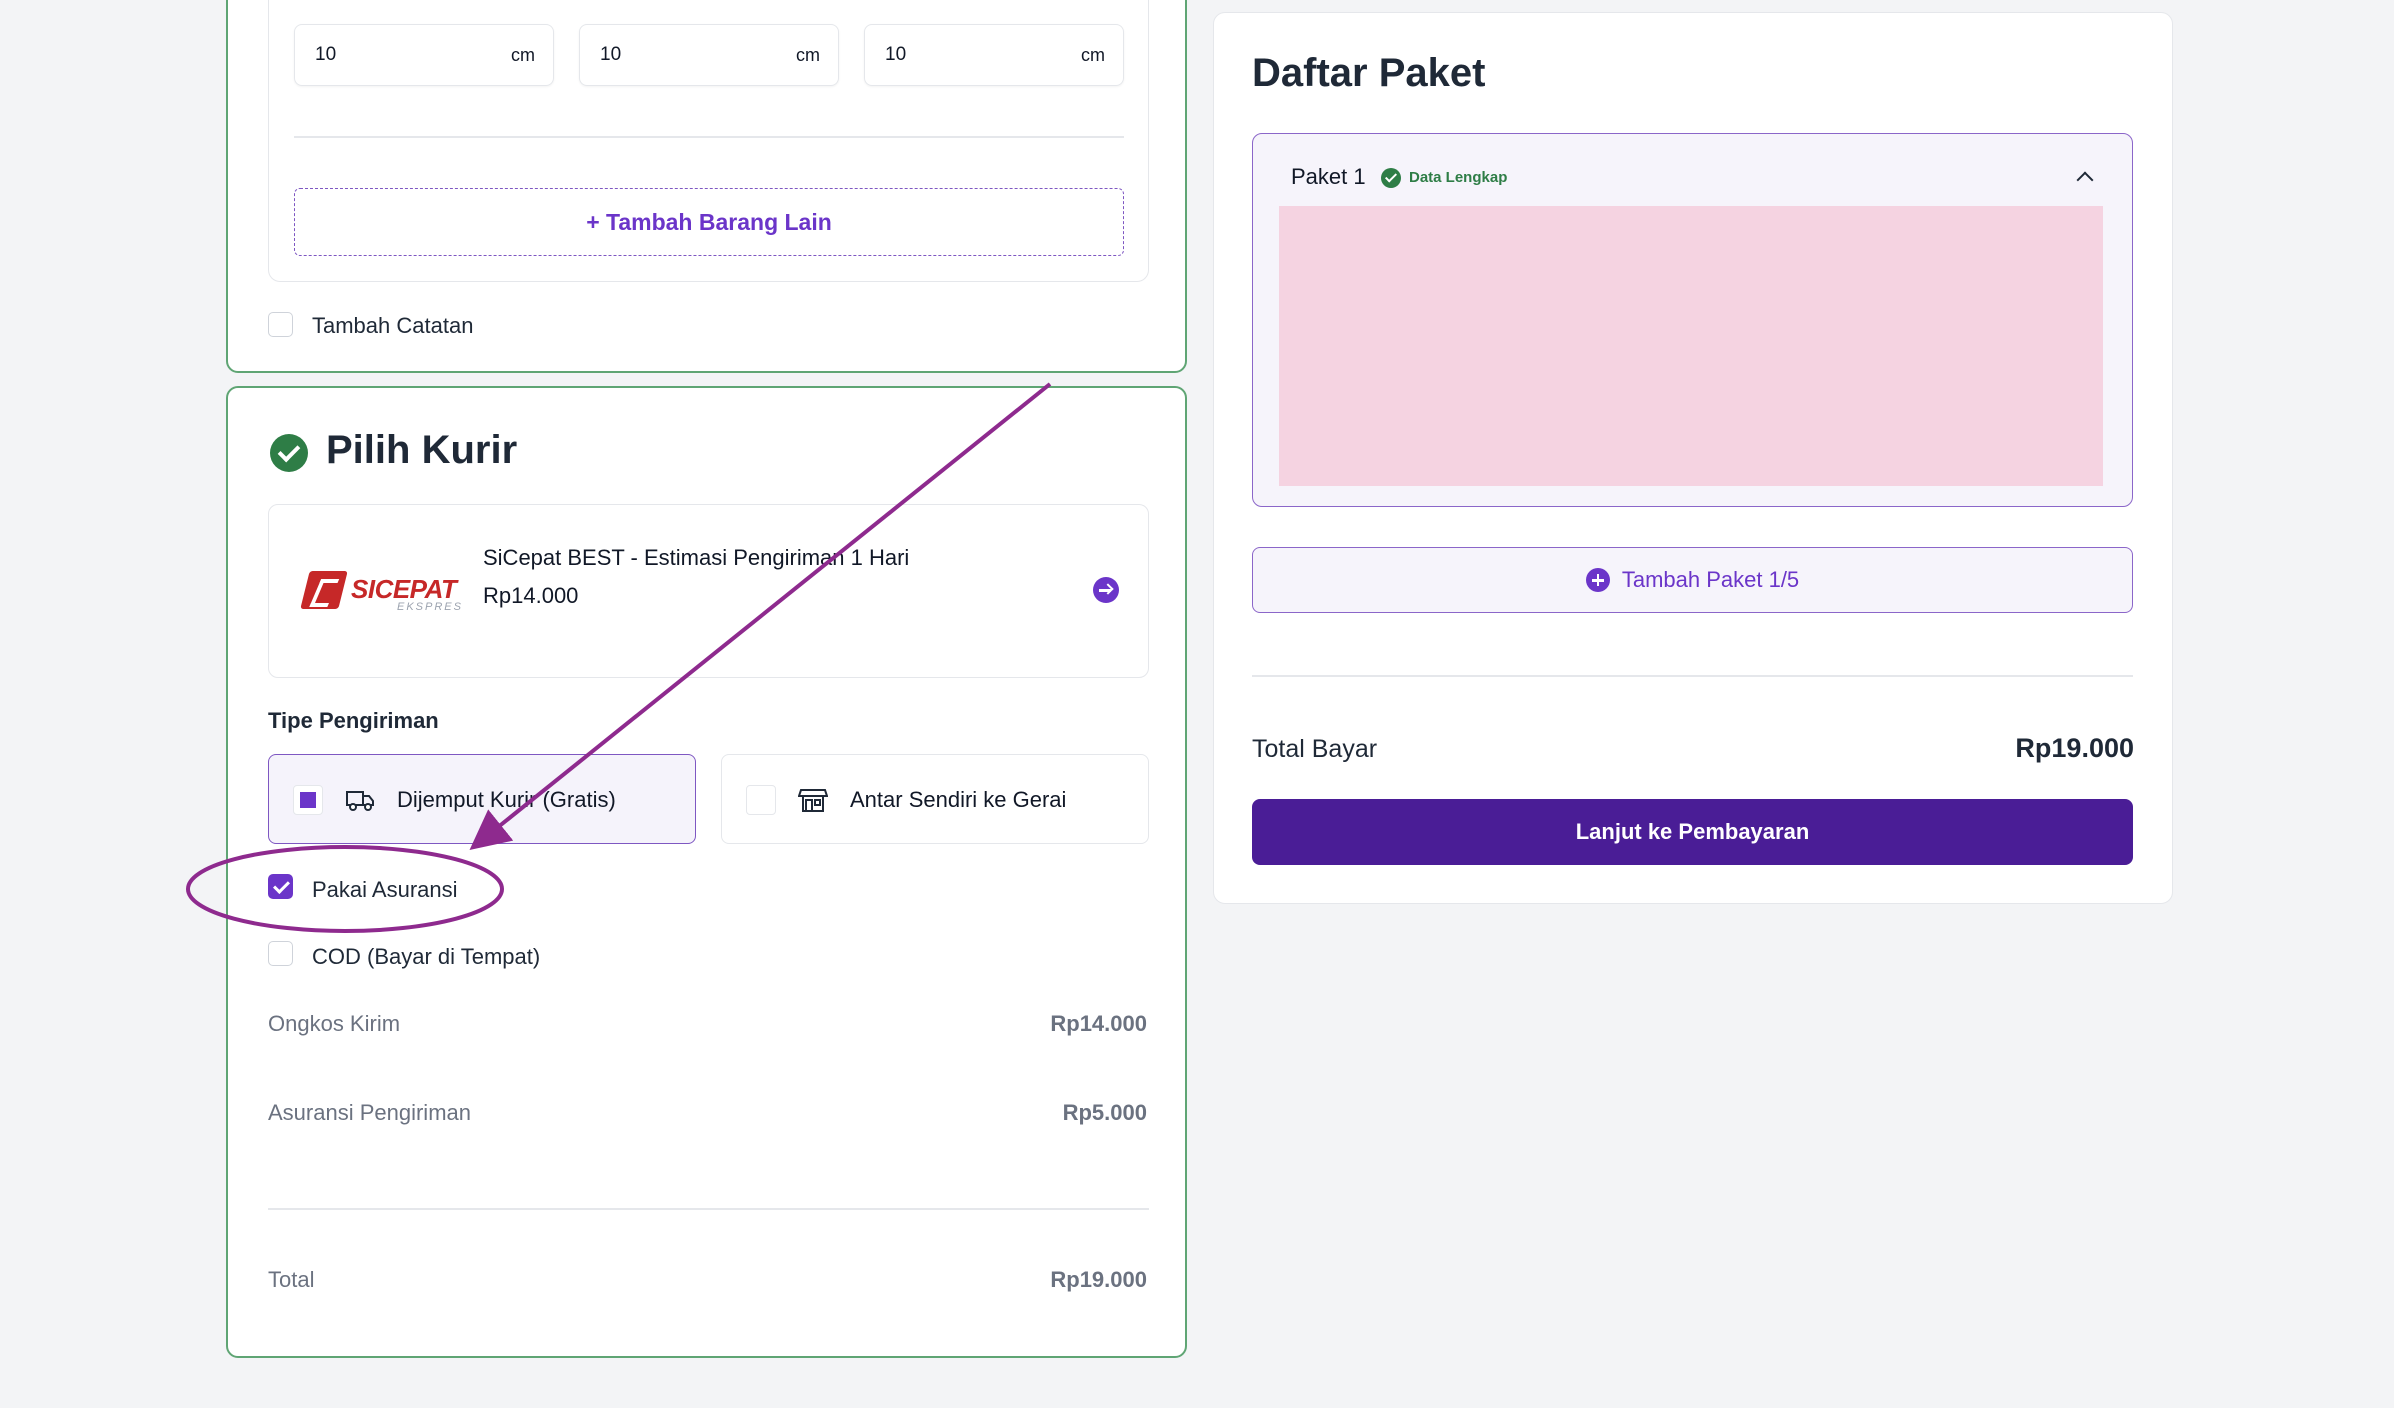 Image resolution: width=2394 pixels, height=1408 pixels. I want to click on courier-price: Rp14.000, so click(531, 595).